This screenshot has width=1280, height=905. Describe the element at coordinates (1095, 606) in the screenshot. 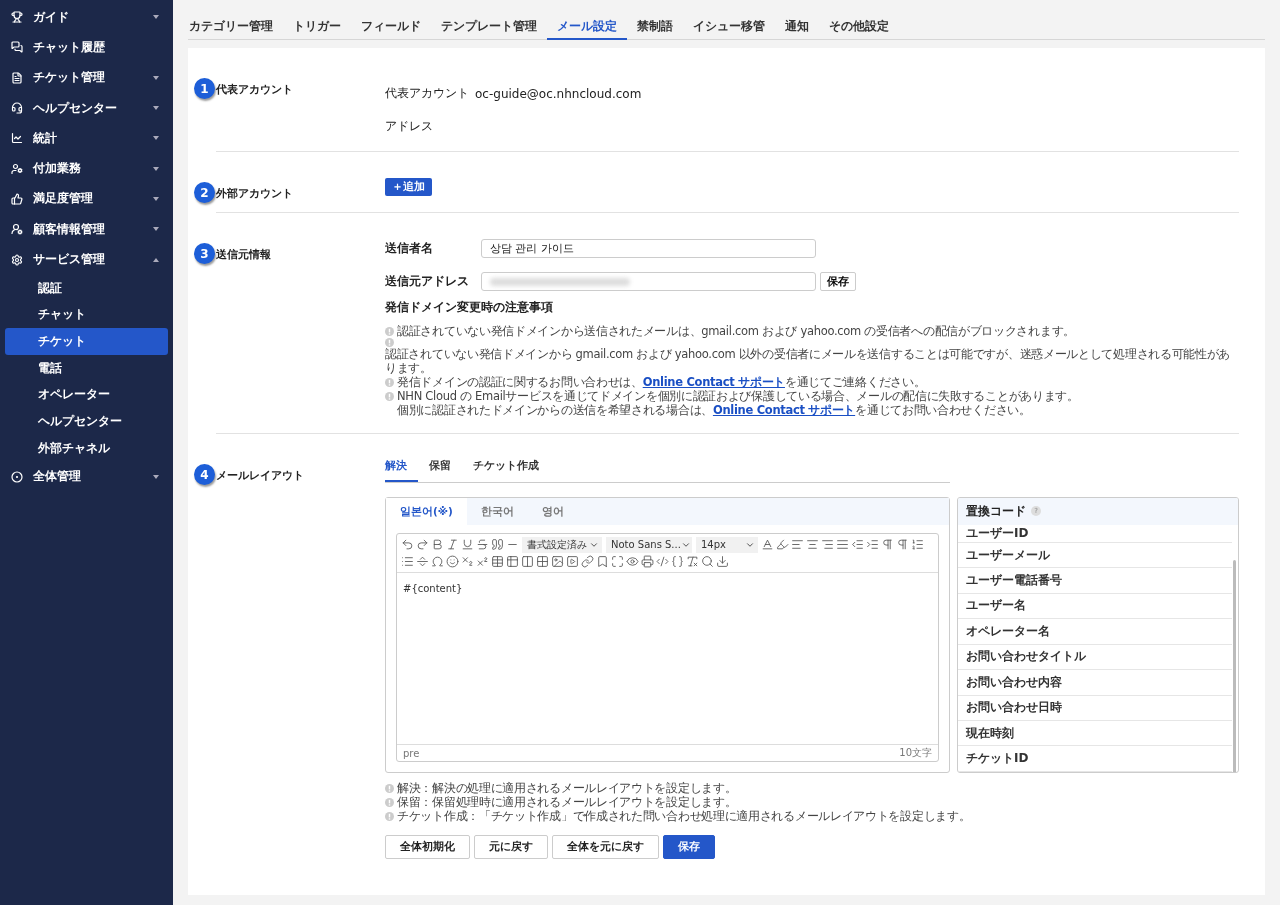

I see `code-item: ユーザー名` at that location.